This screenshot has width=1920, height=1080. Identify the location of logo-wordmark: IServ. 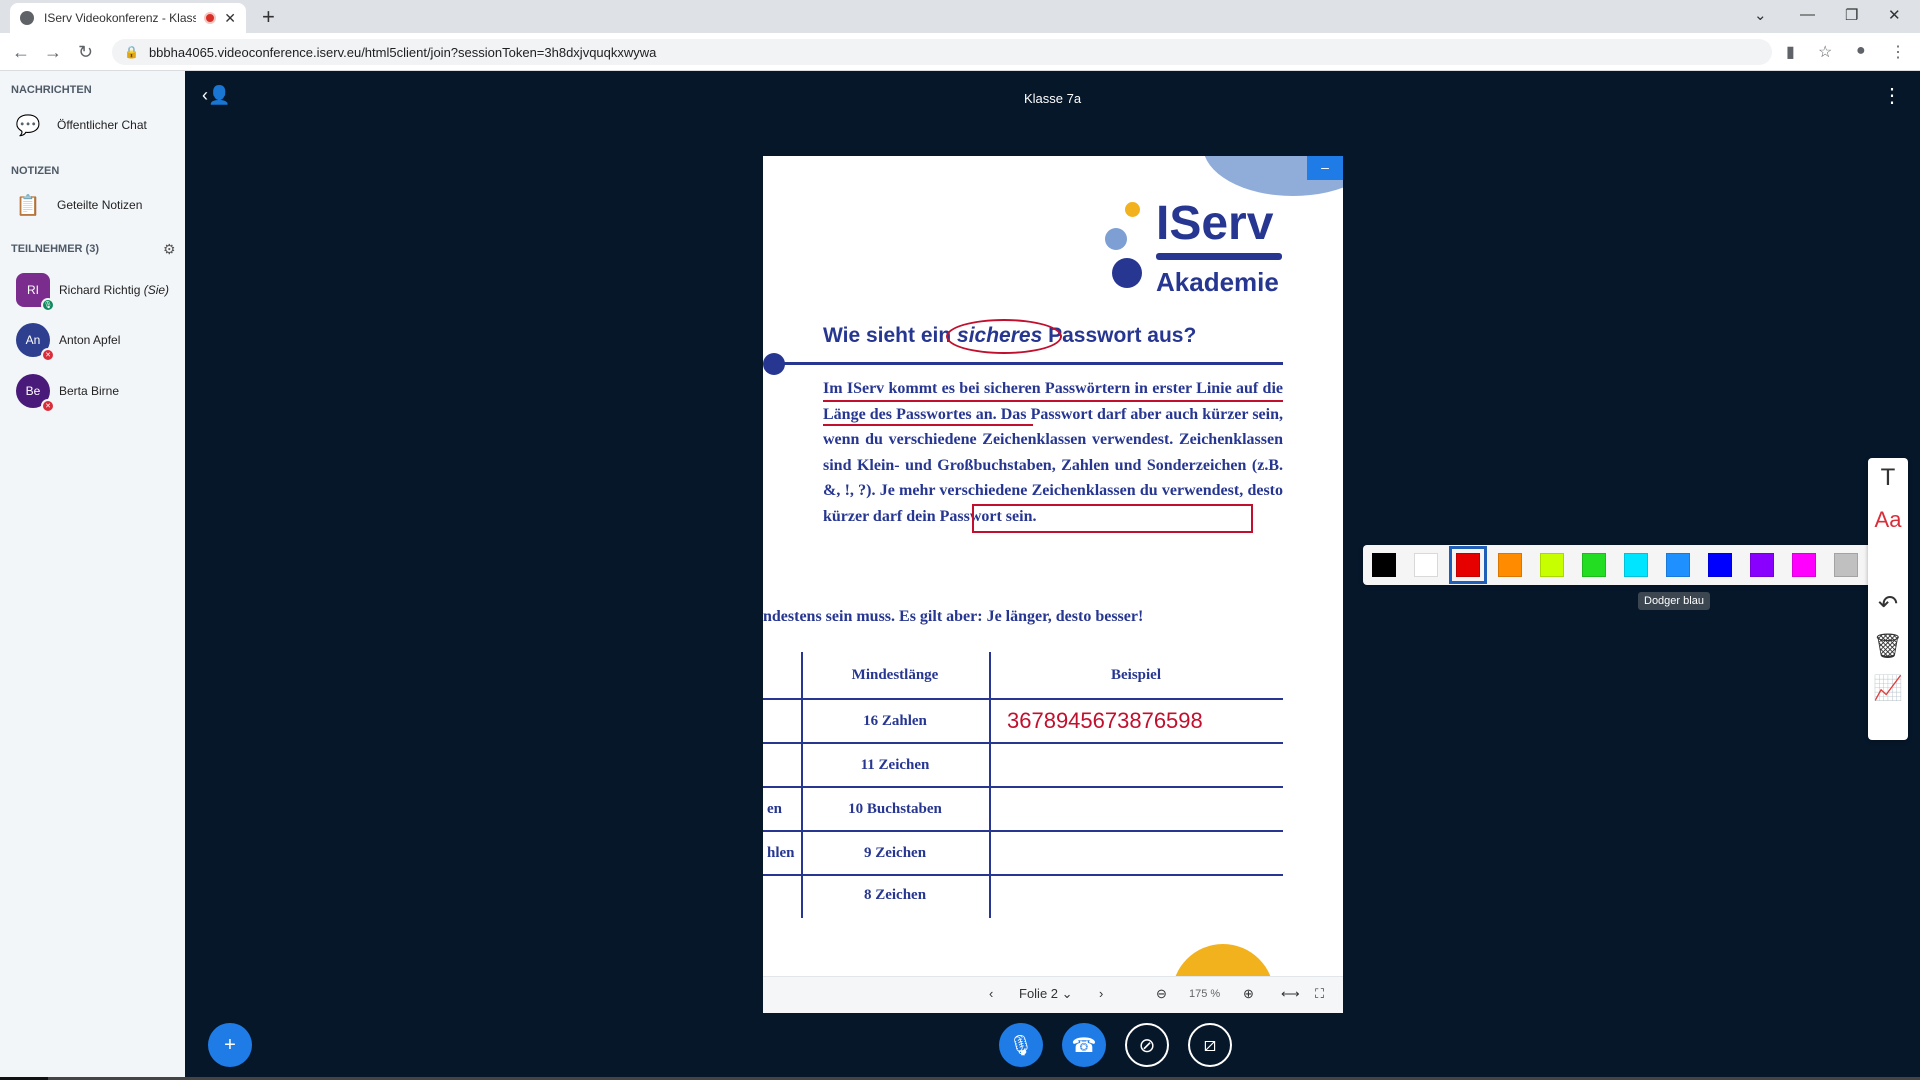
(1215, 223).